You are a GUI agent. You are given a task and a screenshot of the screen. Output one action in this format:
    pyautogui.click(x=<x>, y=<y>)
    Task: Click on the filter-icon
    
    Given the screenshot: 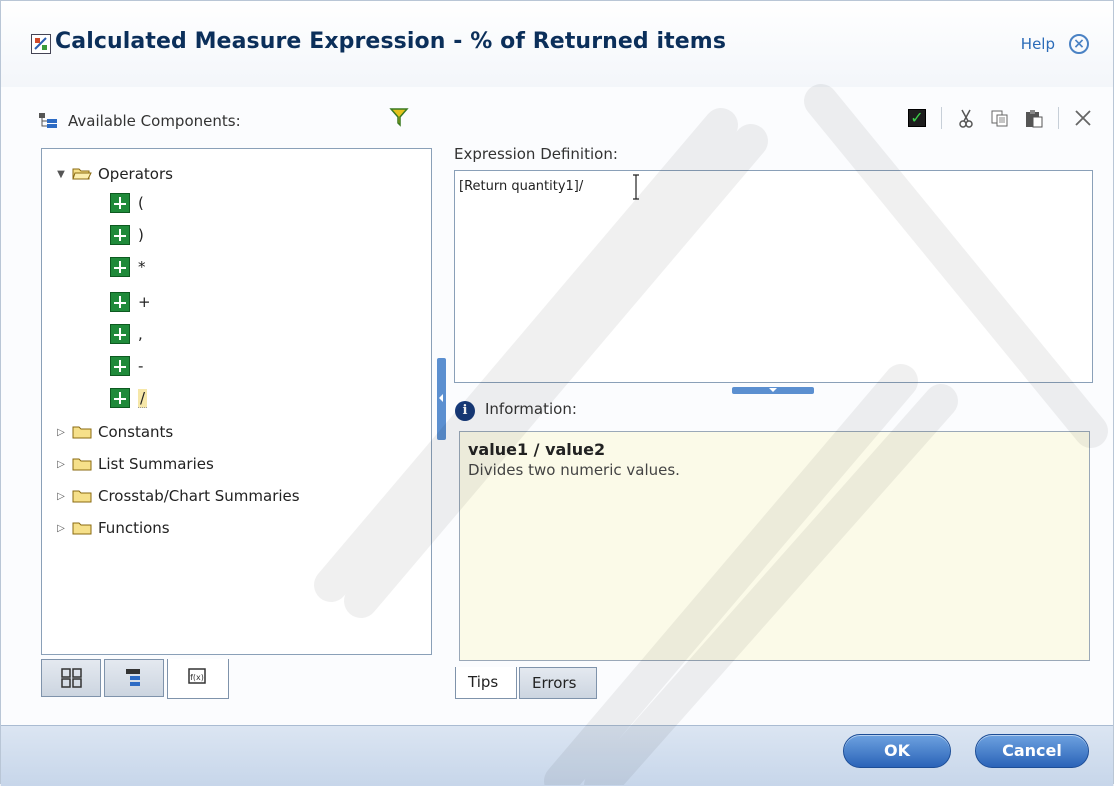 What is the action you would take?
    pyautogui.click(x=399, y=117)
    